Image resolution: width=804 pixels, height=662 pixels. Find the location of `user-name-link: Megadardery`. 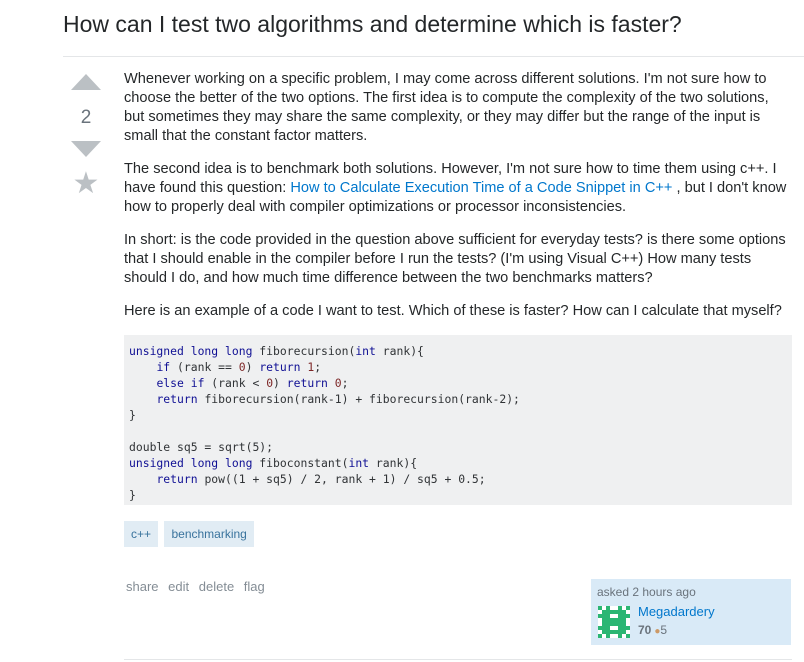

user-name-link: Megadardery is located at coordinates (676, 612).